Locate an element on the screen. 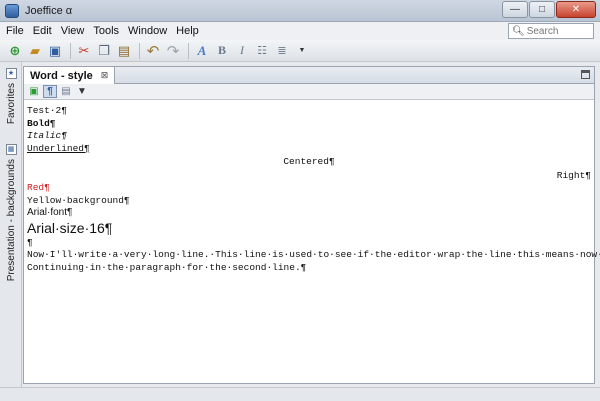  undo-icon: ↶ is located at coordinates (153, 51).